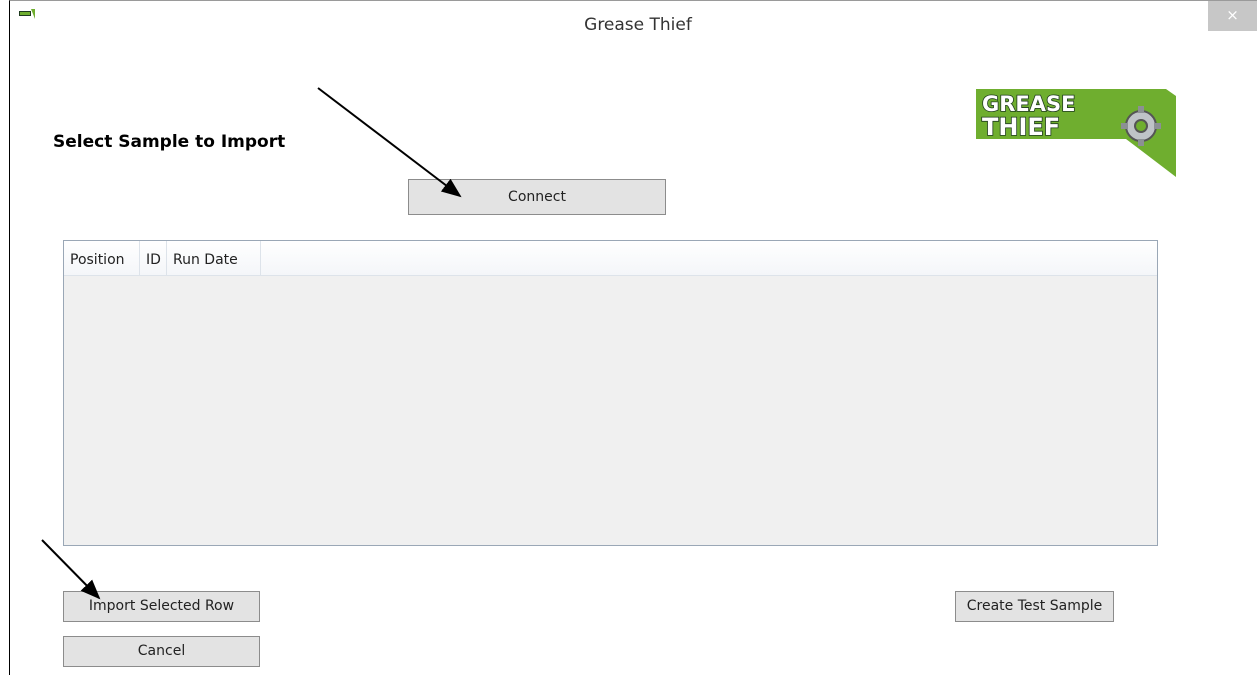  Describe the element at coordinates (153, 258) in the screenshot. I see `column-header-id: ID` at that location.